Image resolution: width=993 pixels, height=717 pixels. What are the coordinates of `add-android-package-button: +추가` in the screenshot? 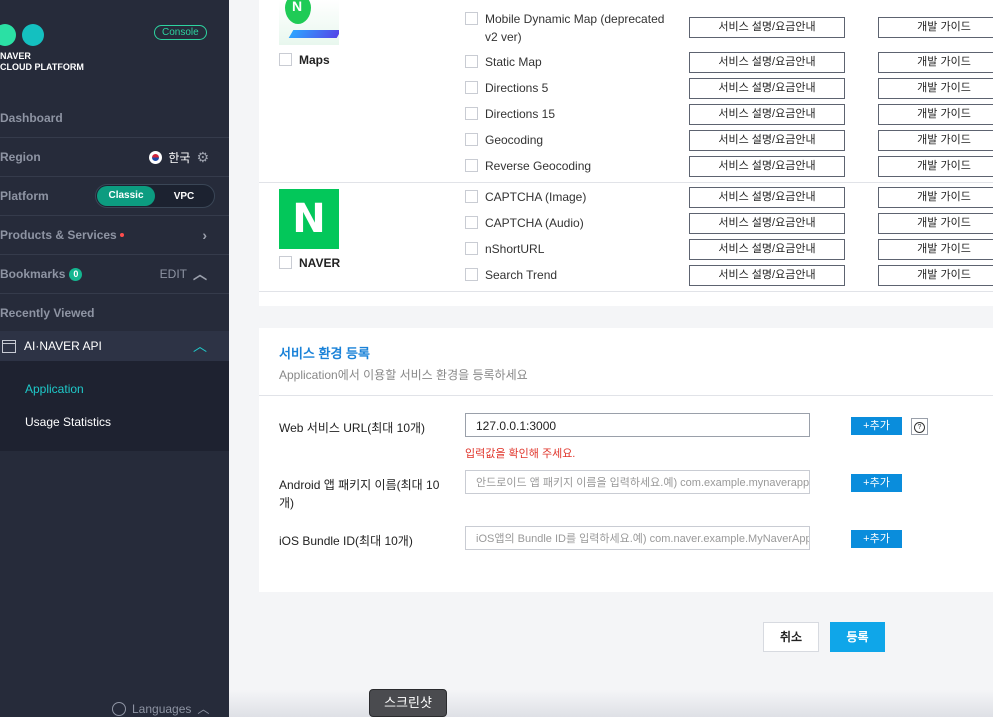 It's located at (876, 483).